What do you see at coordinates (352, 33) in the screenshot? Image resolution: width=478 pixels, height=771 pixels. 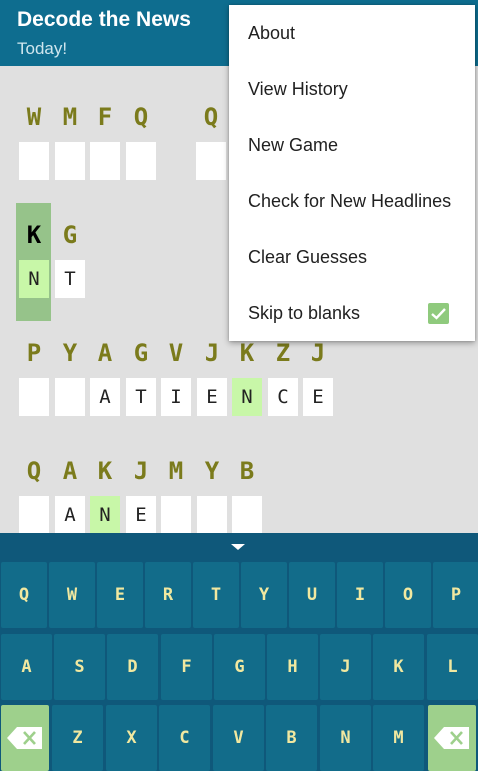 I see `menu-item-about: About` at bounding box center [352, 33].